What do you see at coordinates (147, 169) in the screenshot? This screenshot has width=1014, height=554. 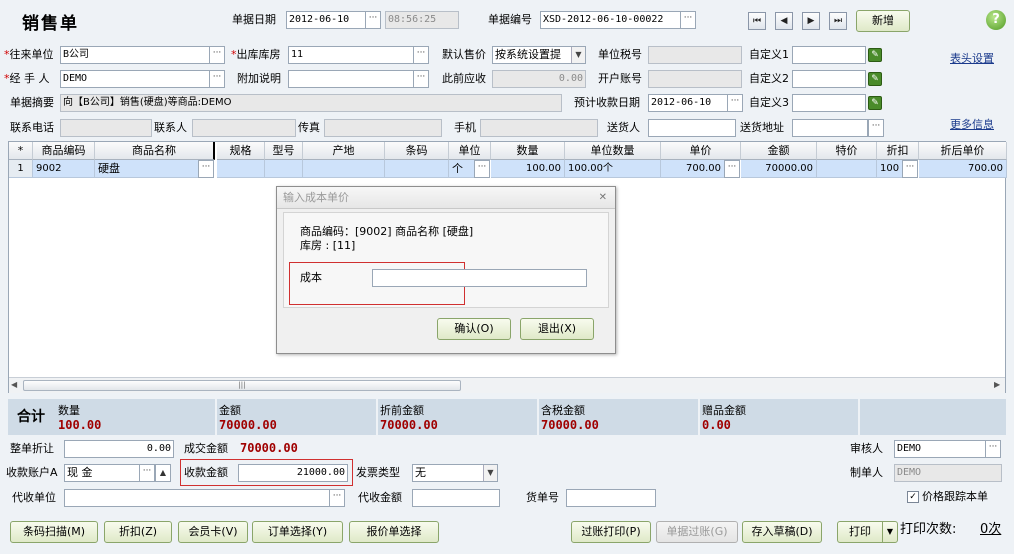 I see `row-name: 硬盘` at bounding box center [147, 169].